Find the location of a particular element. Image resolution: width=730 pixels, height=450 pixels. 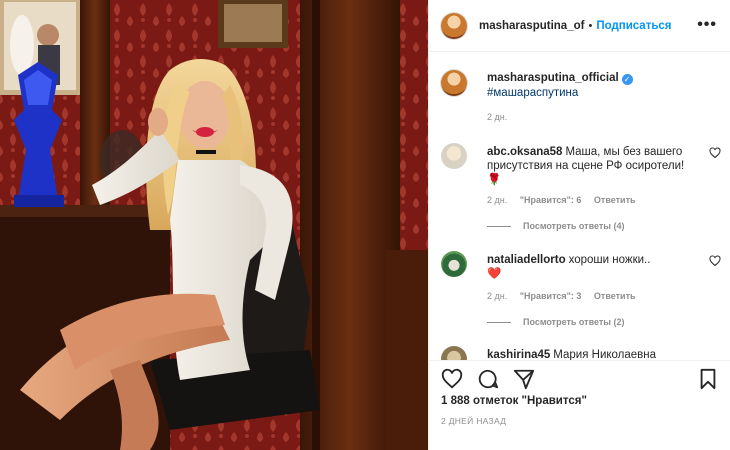

caption-author-name: masharasputina_official ✓ is located at coordinates (560, 78).